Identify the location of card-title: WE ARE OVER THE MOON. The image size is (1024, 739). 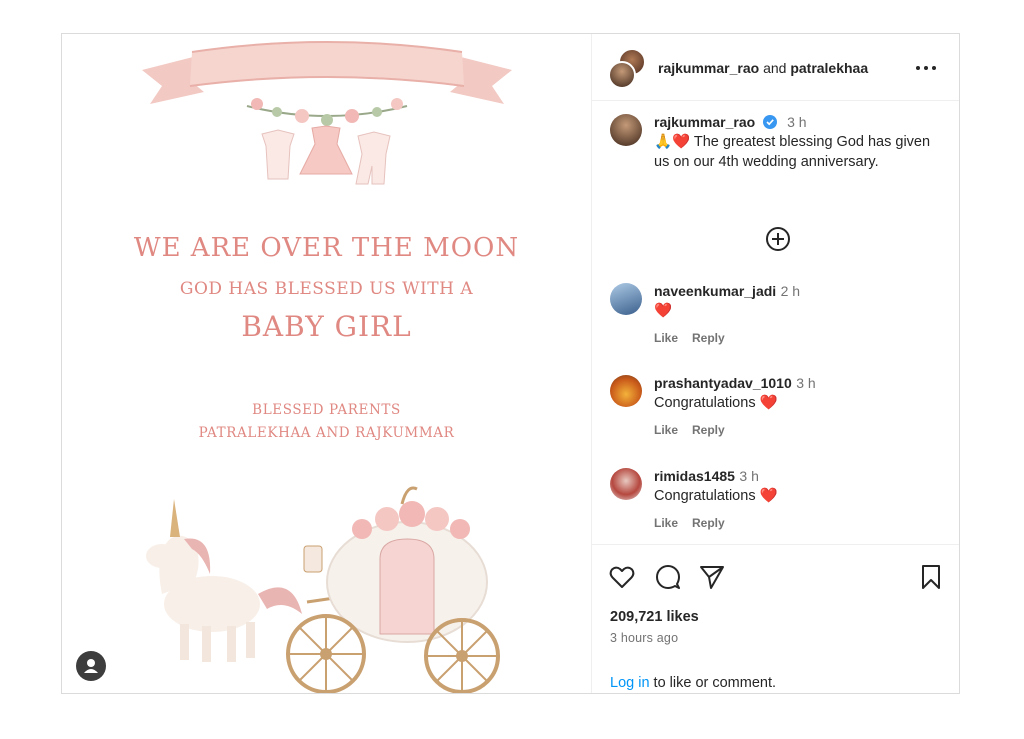
(326, 248).